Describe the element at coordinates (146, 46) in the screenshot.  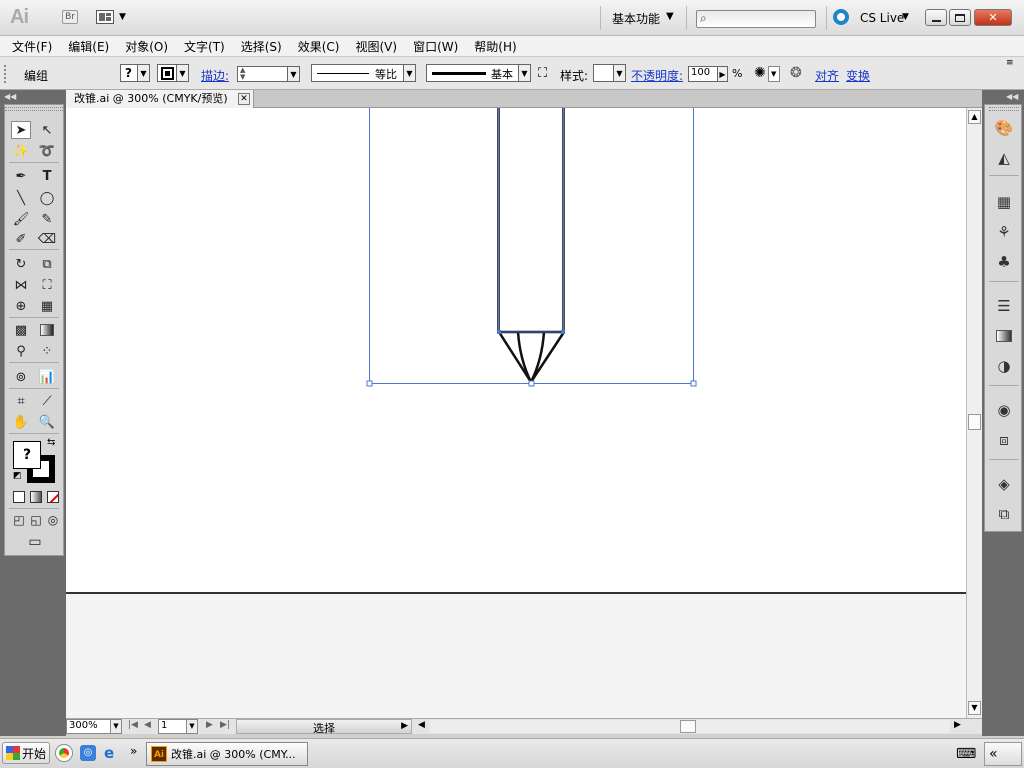
I see `menu-object: 对象(O)` at that location.